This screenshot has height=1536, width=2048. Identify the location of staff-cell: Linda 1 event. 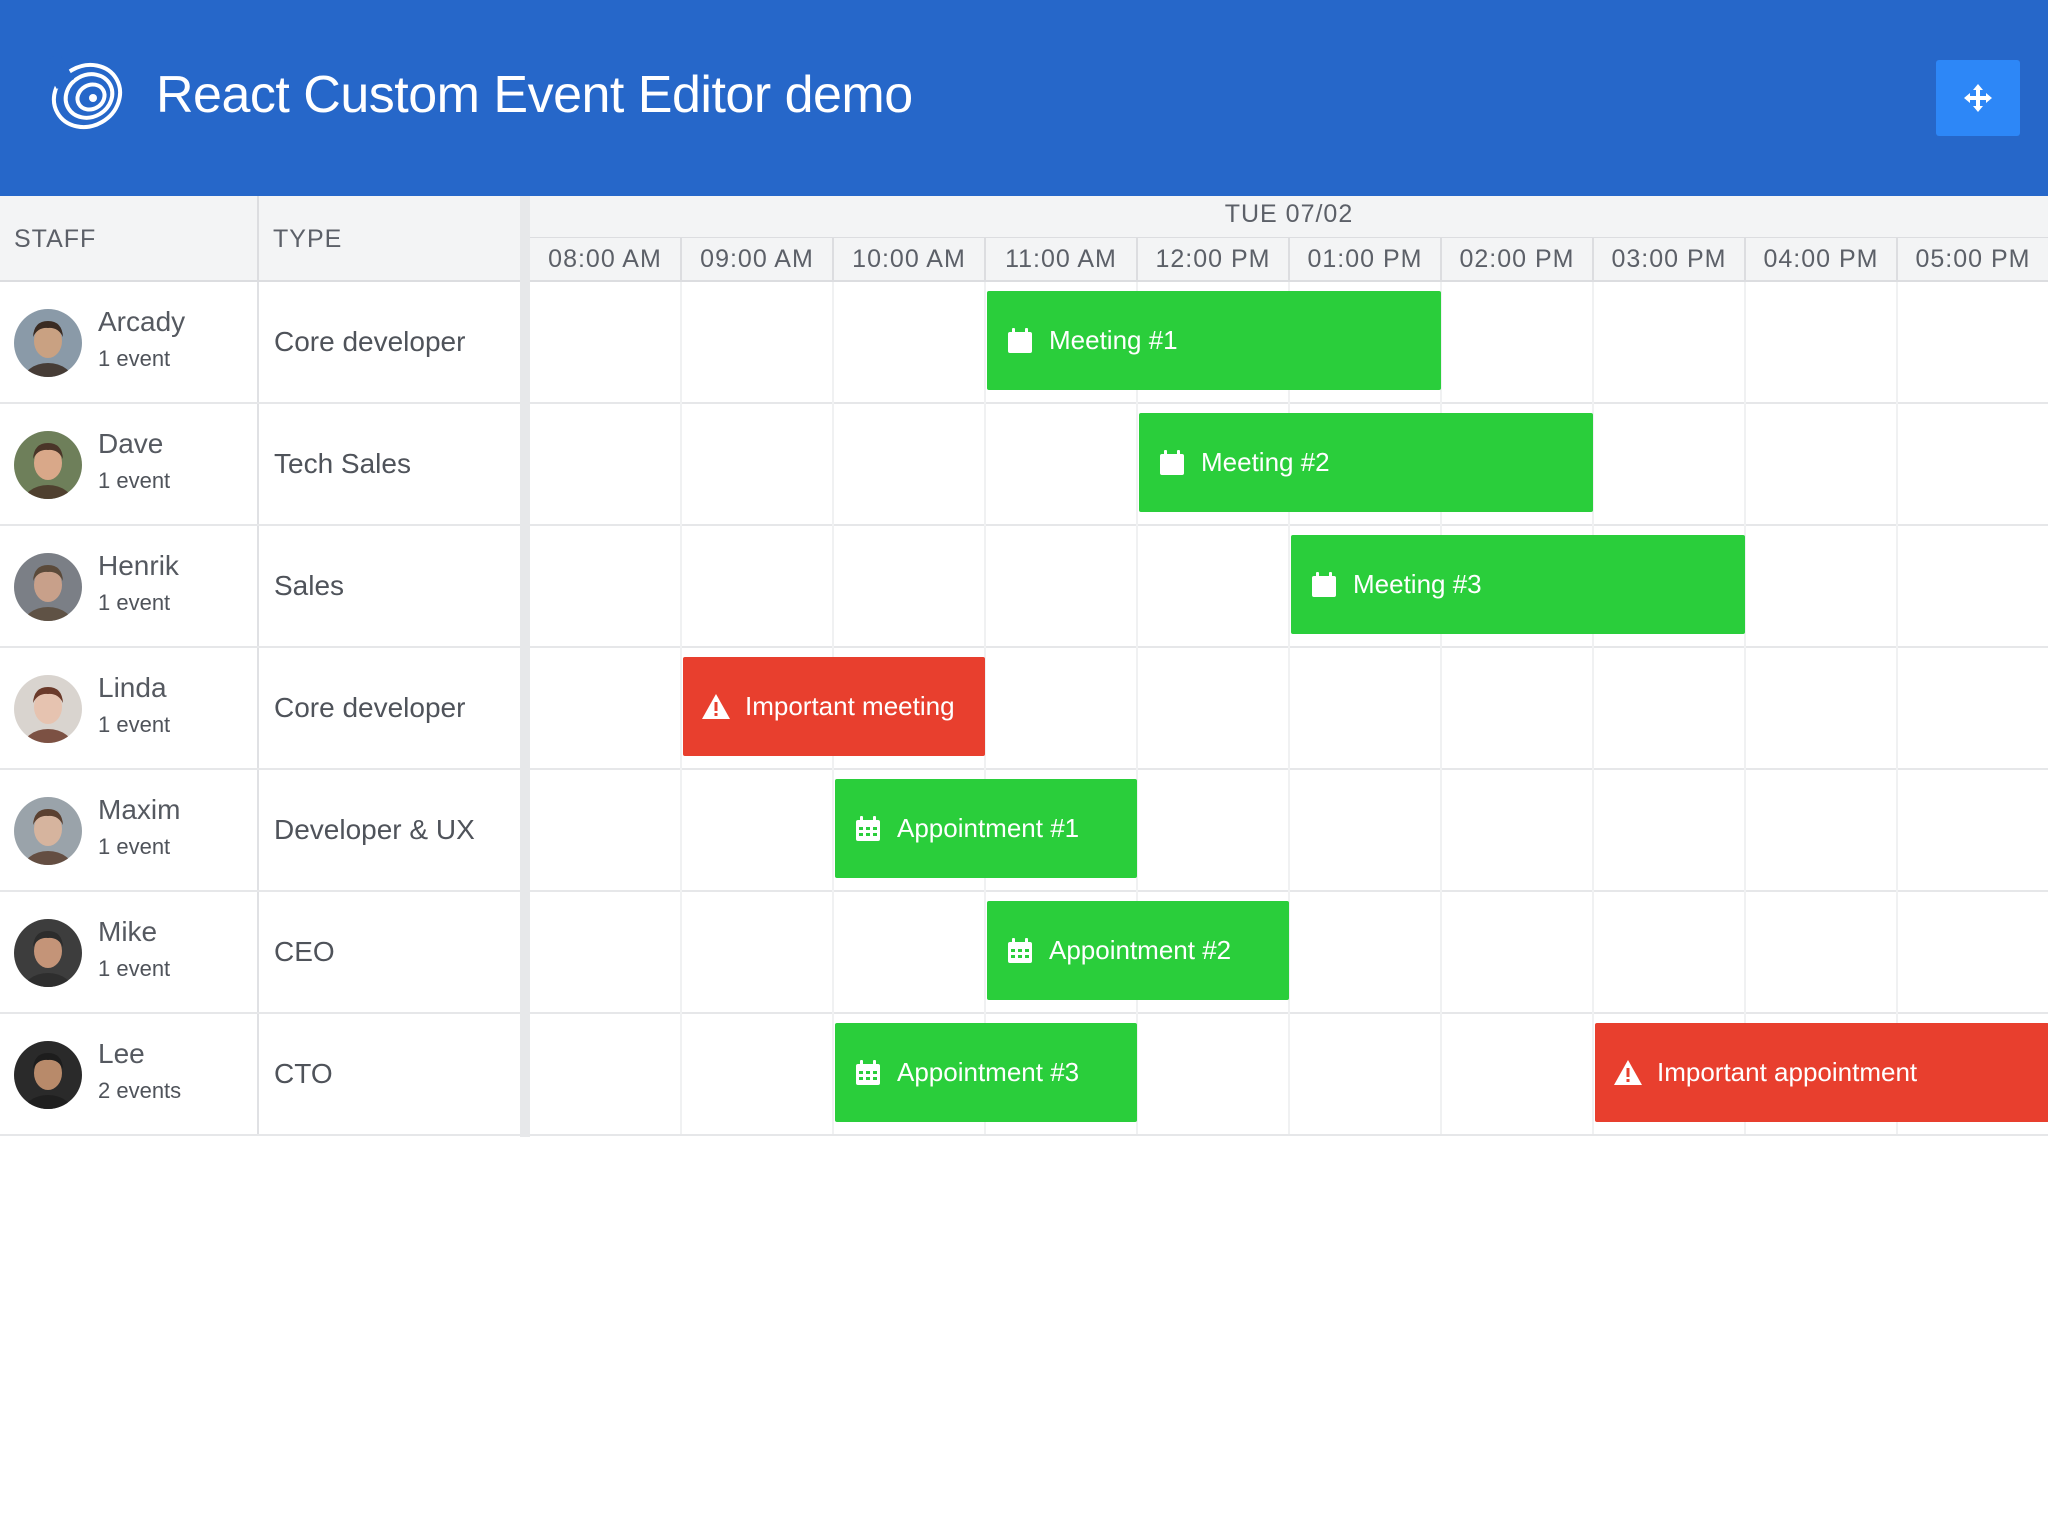
(129, 708).